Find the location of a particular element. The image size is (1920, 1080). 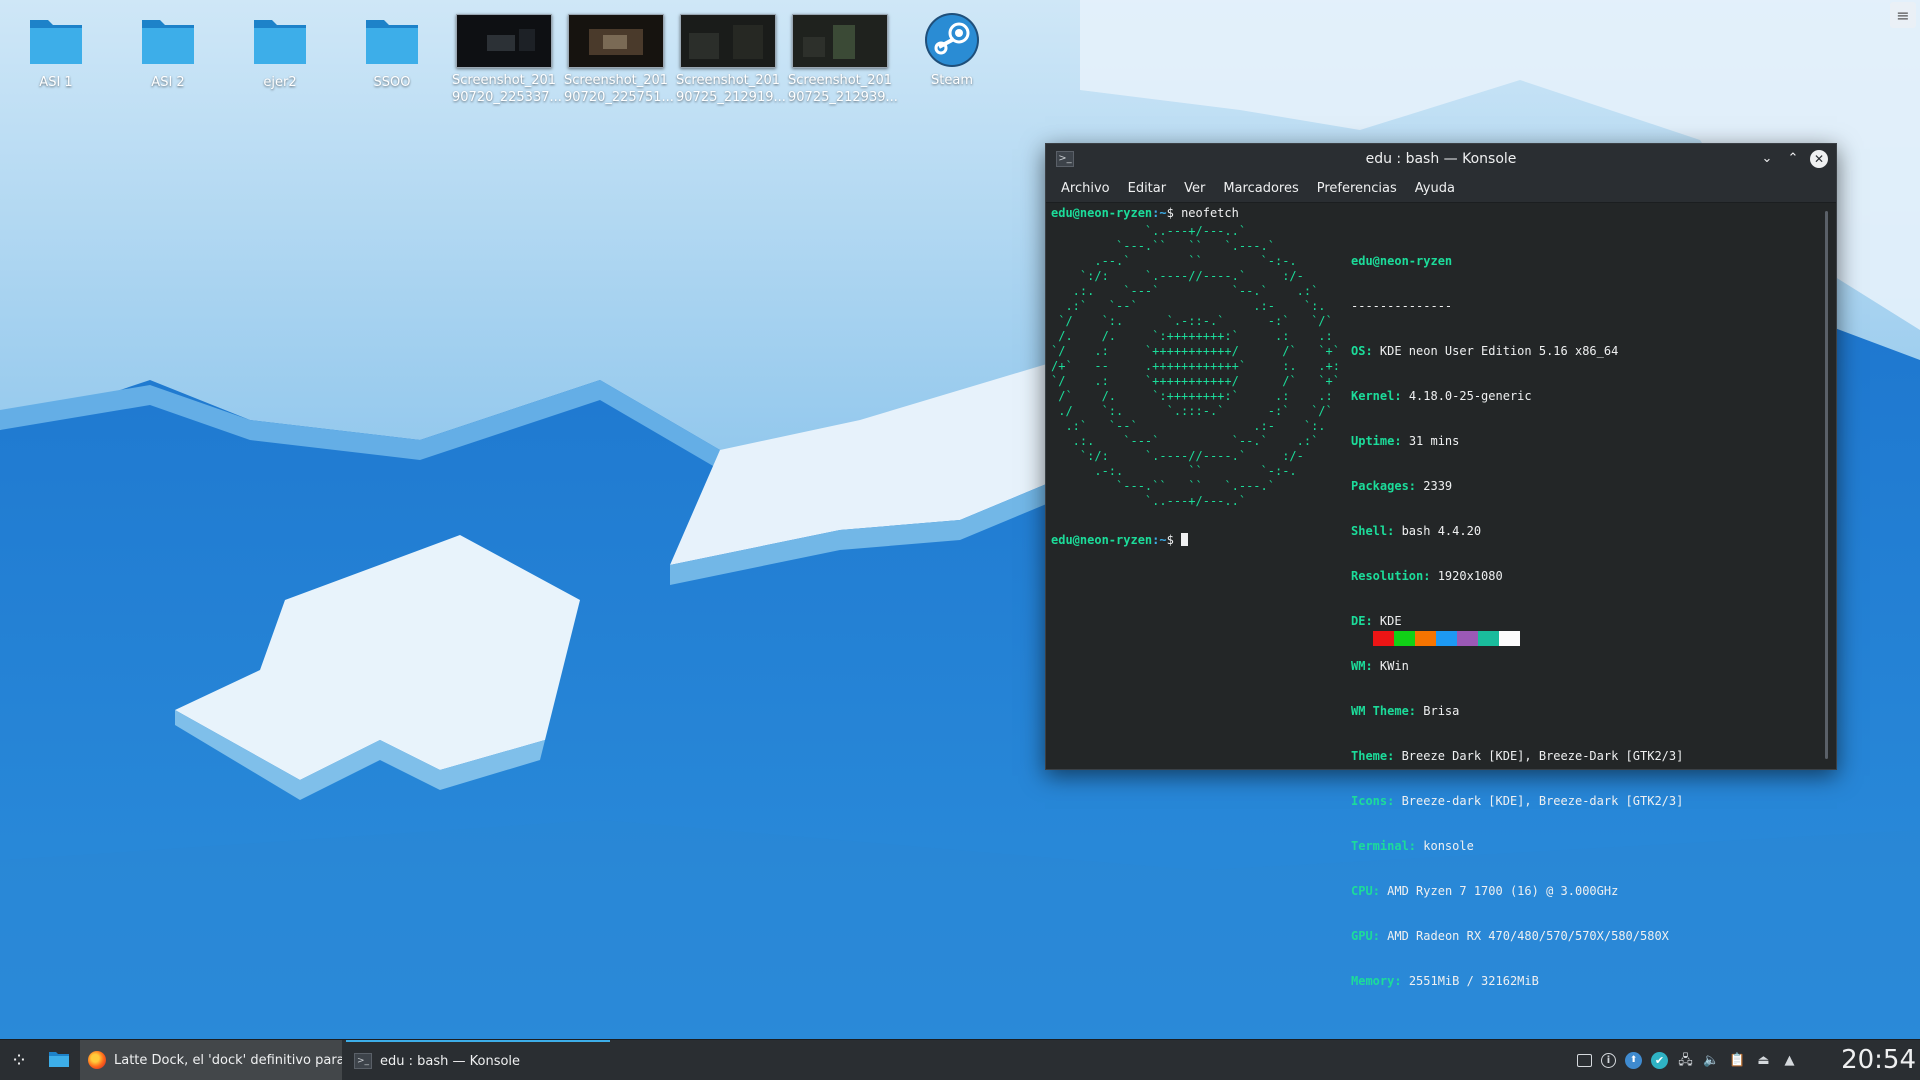

info-row: Packages: 2339 is located at coordinates (1402, 486).